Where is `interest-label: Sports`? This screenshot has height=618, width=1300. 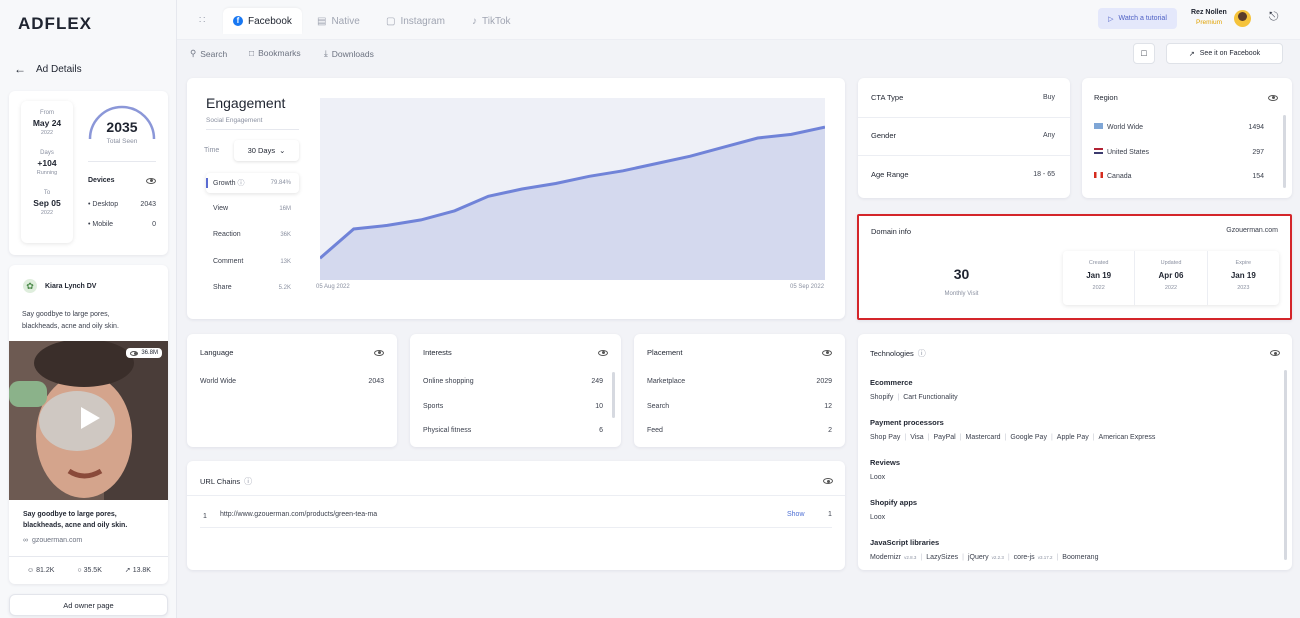 interest-label: Sports is located at coordinates (433, 406).